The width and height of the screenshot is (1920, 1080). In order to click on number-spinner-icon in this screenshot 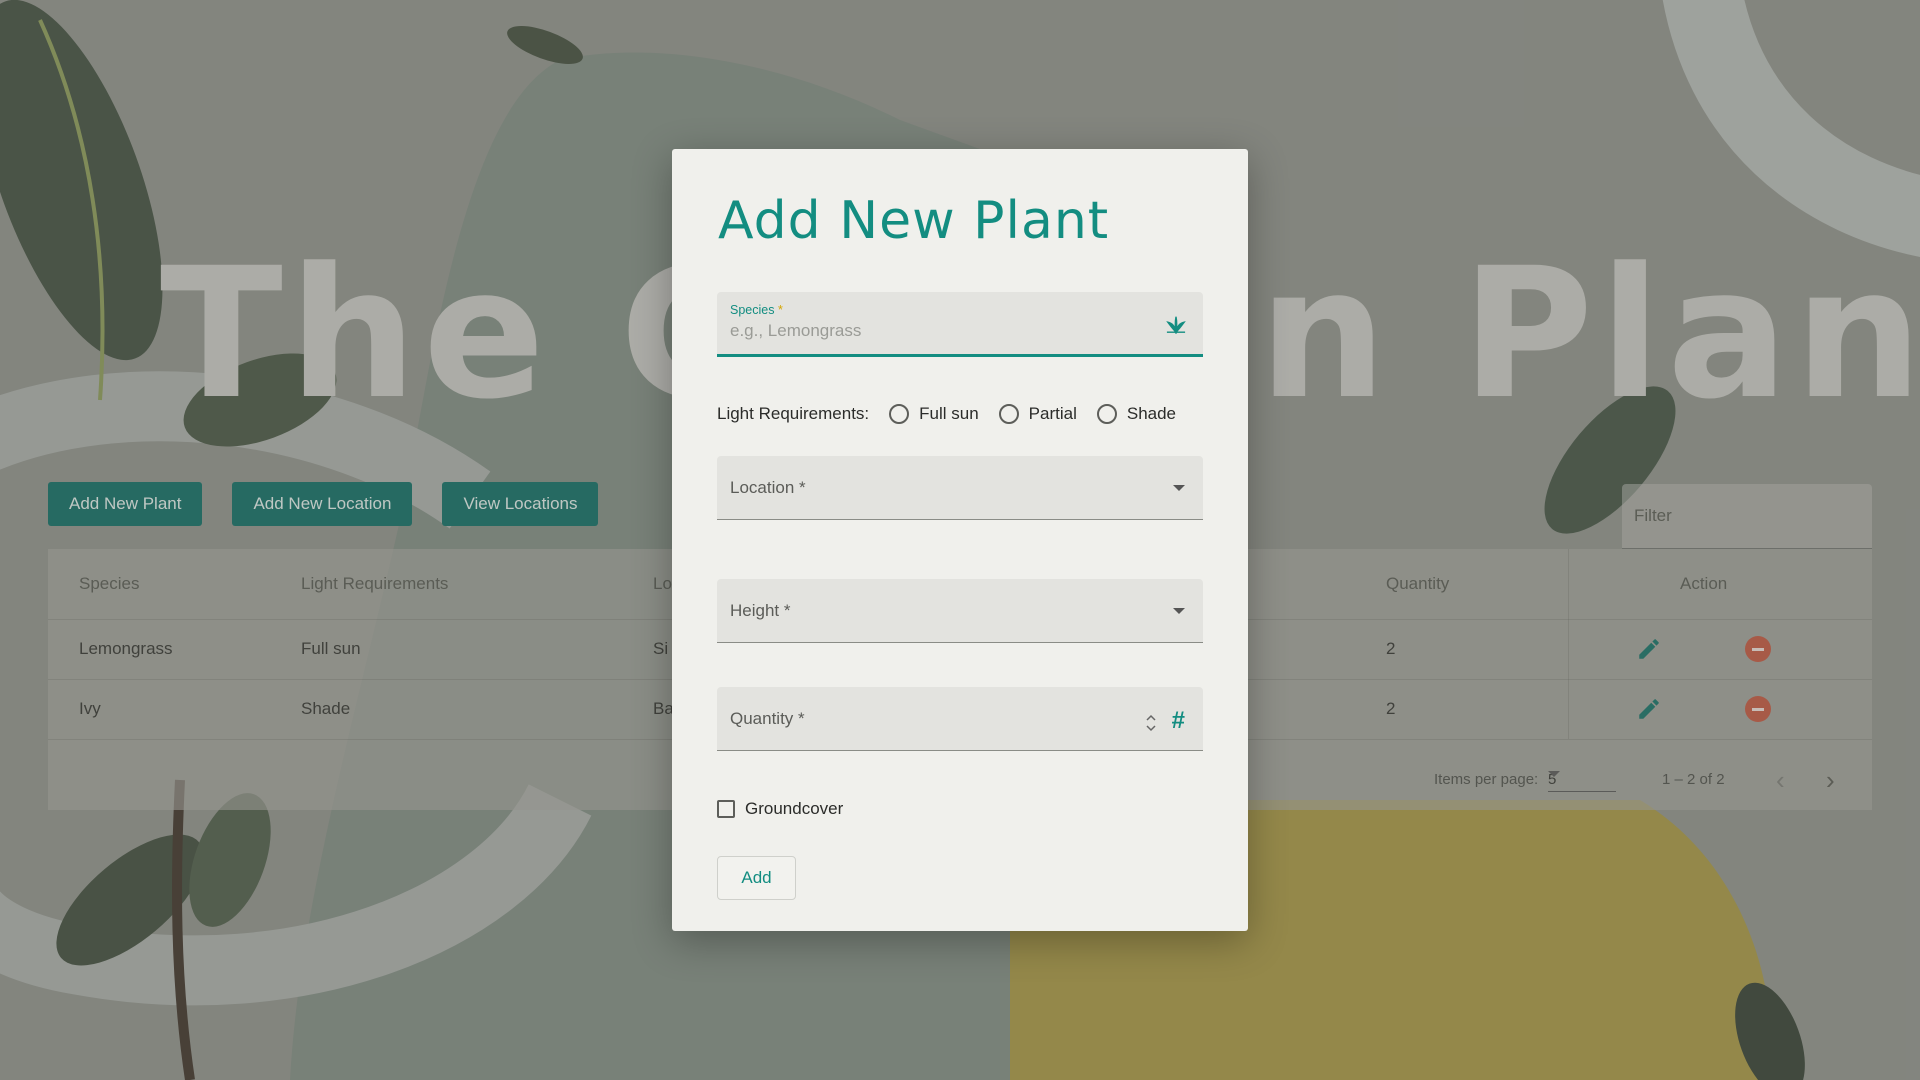, I will do `click(1151, 723)`.